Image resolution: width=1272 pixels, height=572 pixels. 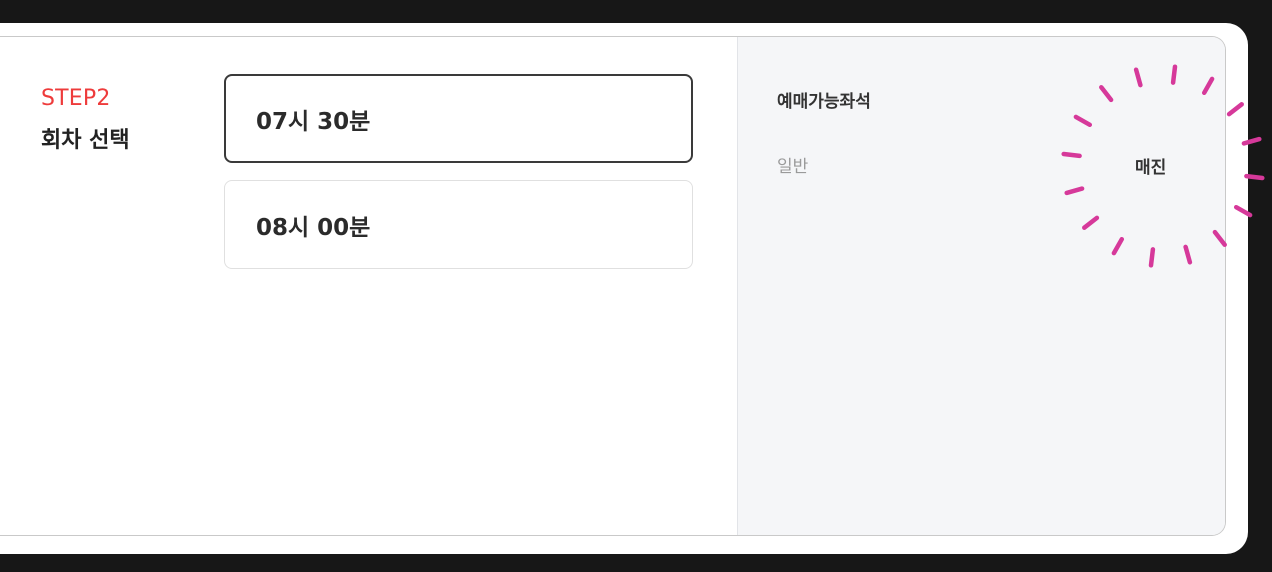 I want to click on highlight-stroke, so click(x=1254, y=177).